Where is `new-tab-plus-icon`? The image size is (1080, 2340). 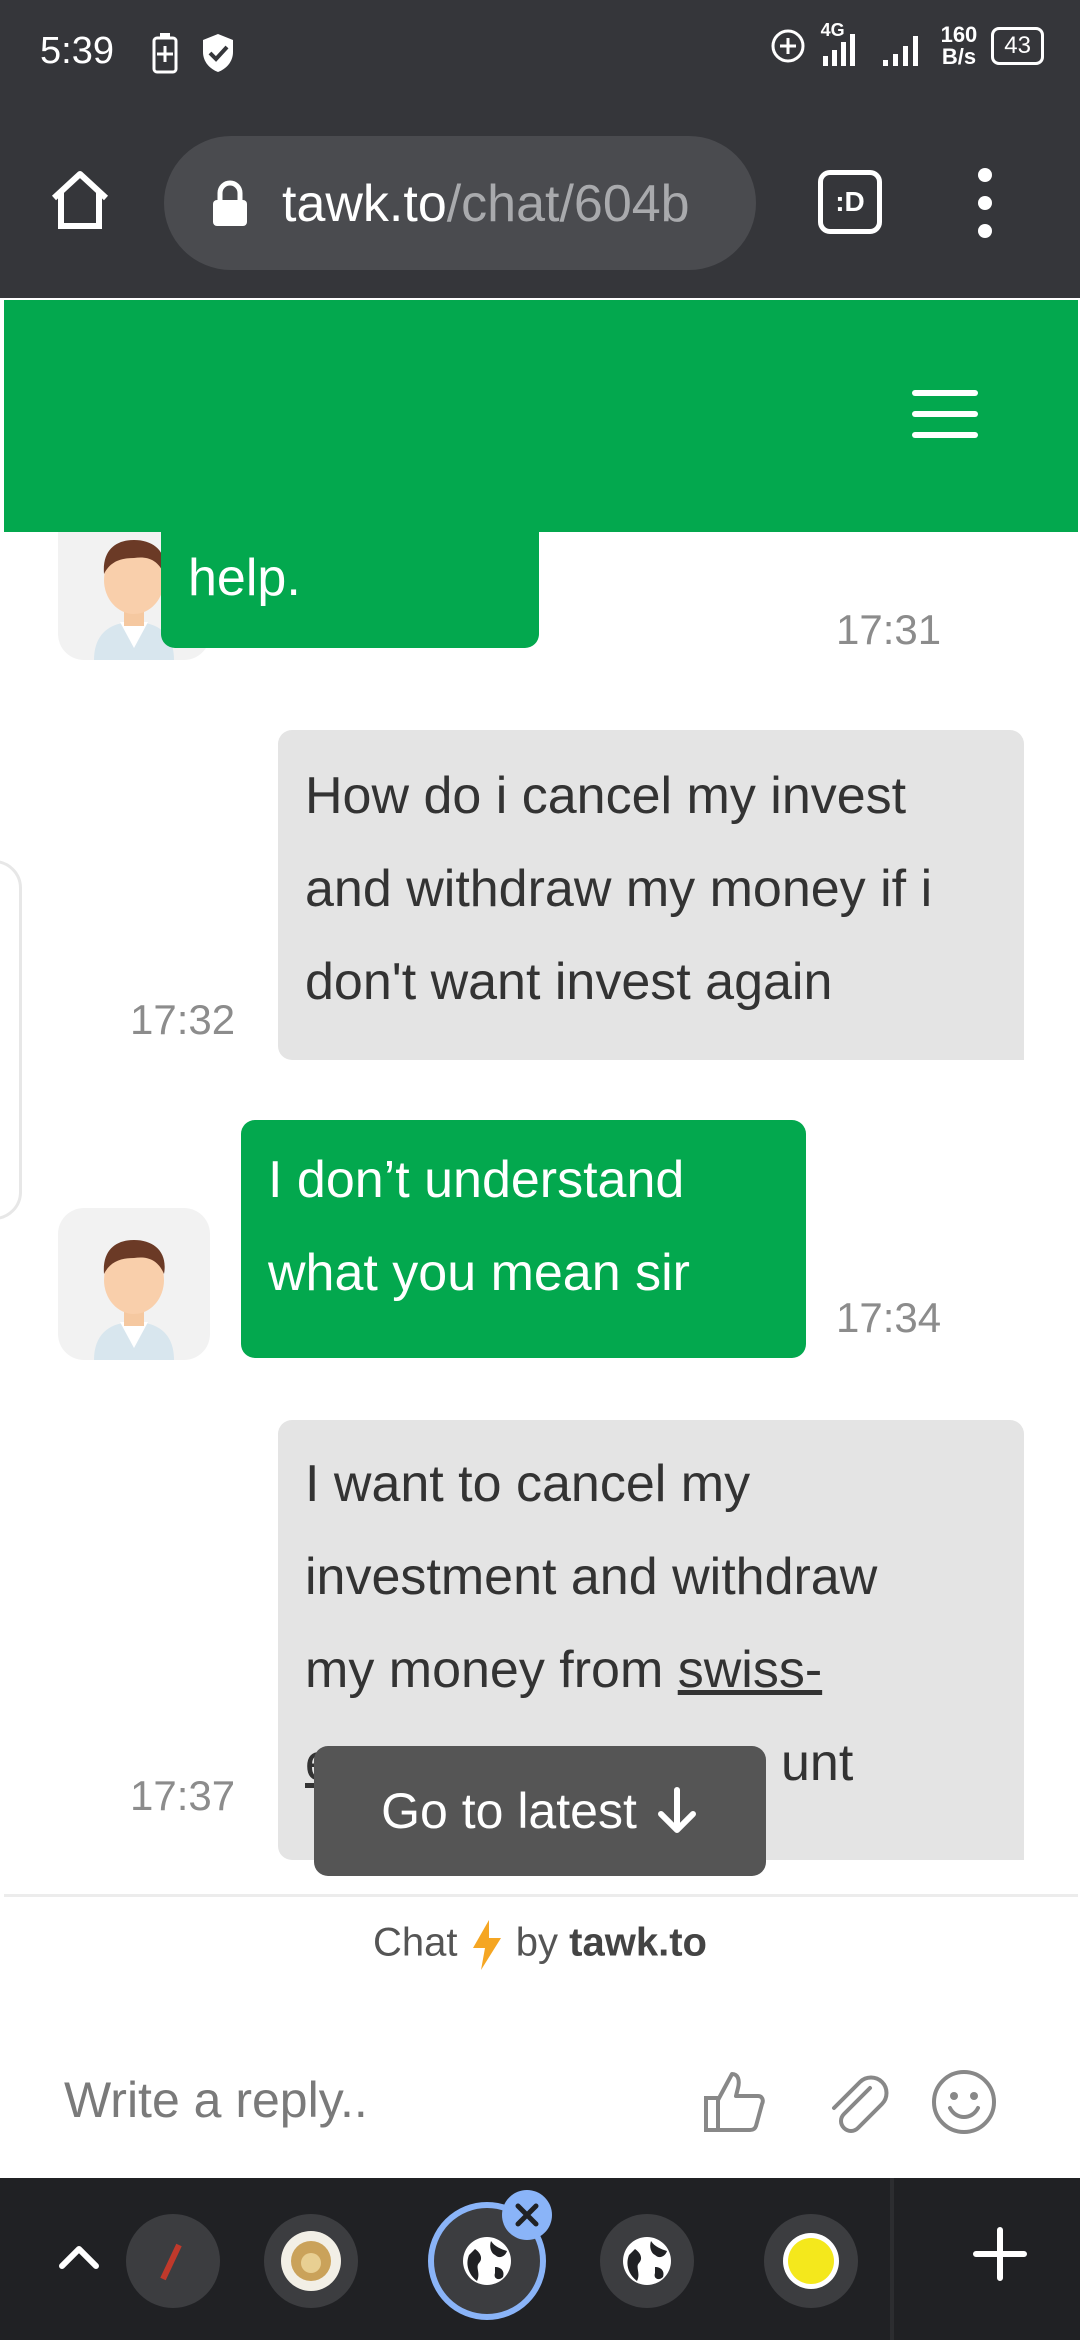 new-tab-plus-icon is located at coordinates (1000, 2254).